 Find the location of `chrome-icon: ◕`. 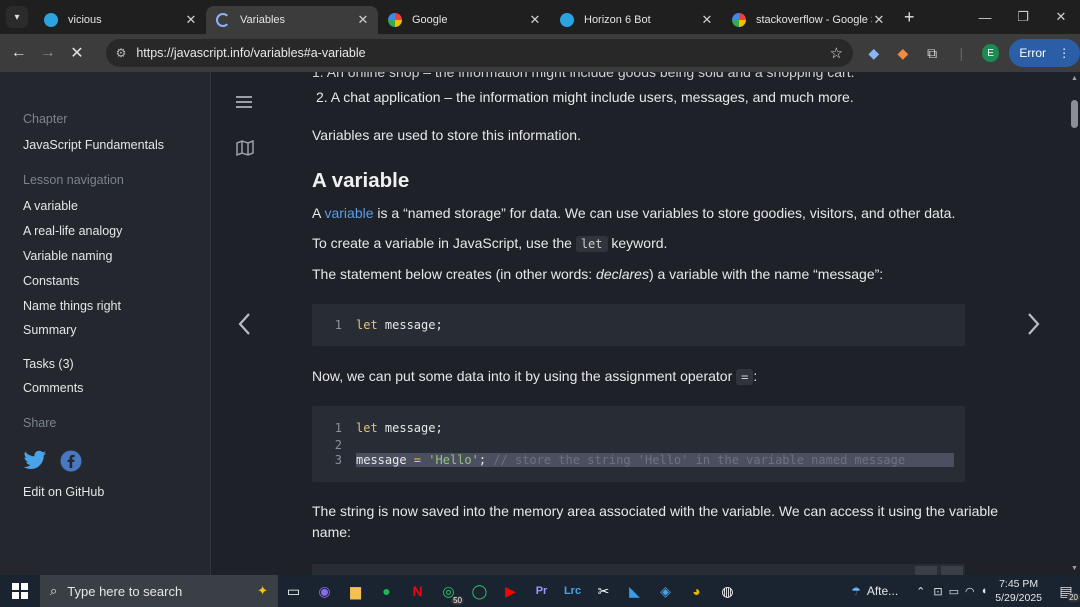

chrome-icon: ◕ is located at coordinates (696, 591).